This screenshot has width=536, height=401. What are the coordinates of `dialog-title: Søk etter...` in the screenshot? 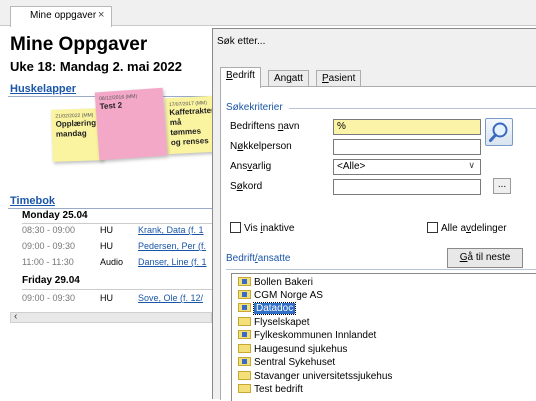 It's located at (241, 41).